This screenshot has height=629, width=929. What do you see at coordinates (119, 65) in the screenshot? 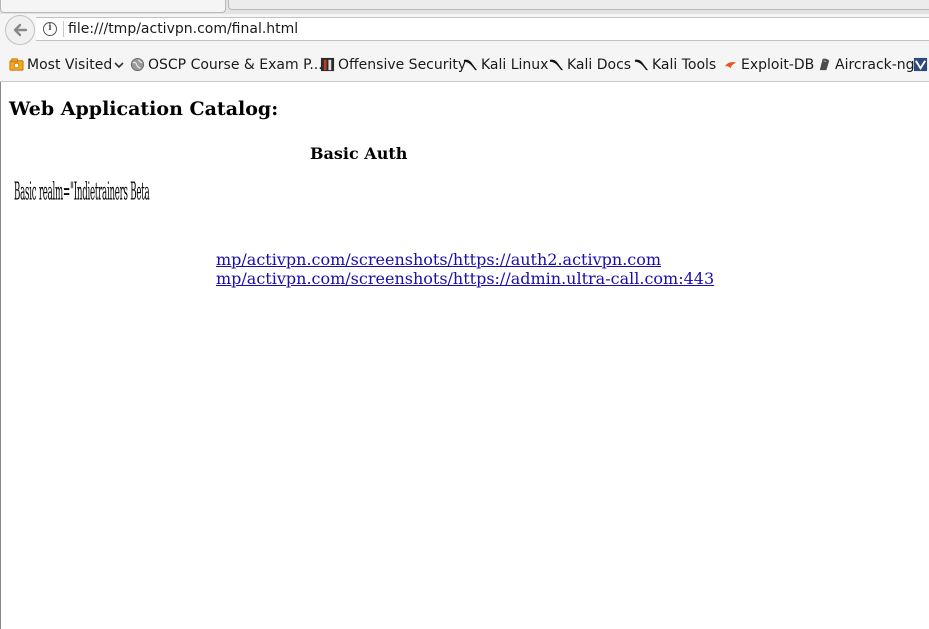
I see `chevron-down-icon` at bounding box center [119, 65].